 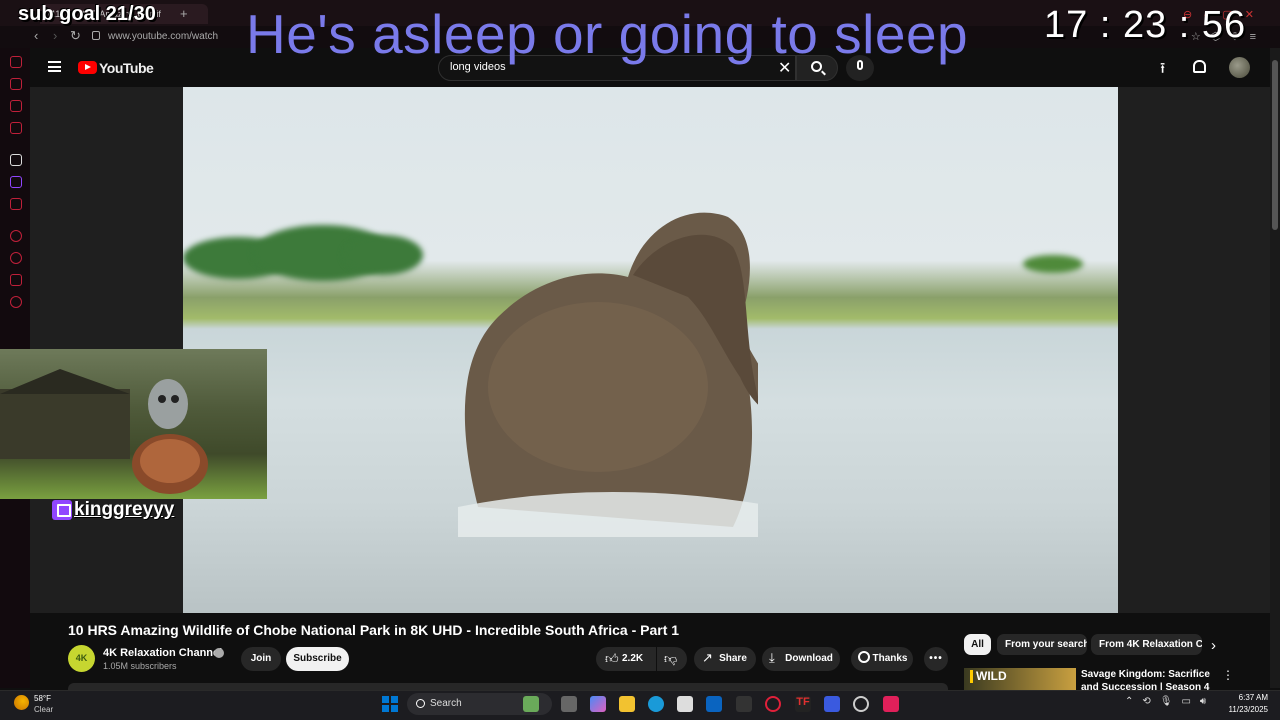 I want to click on sidebar-clock-icon, so click(x=16, y=258).